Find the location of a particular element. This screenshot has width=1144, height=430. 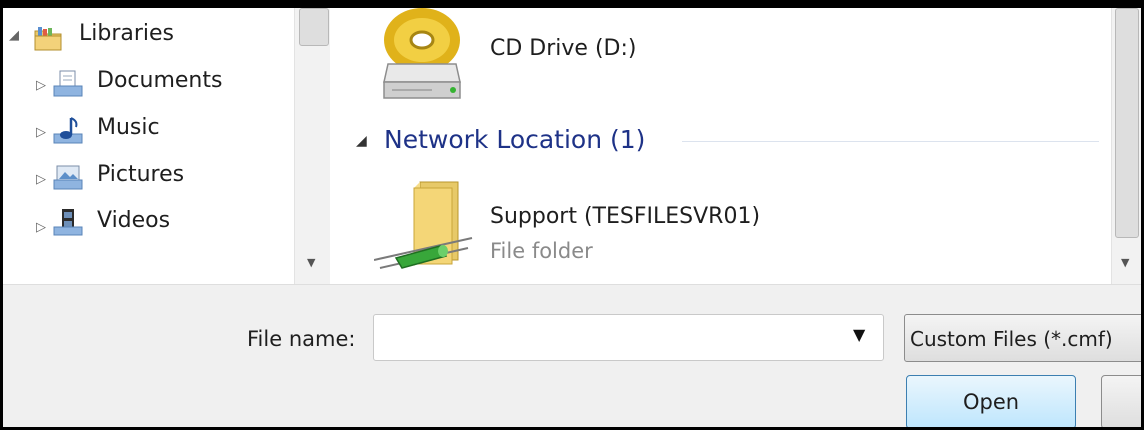

nav-scroll-thumb is located at coordinates (314, 27).